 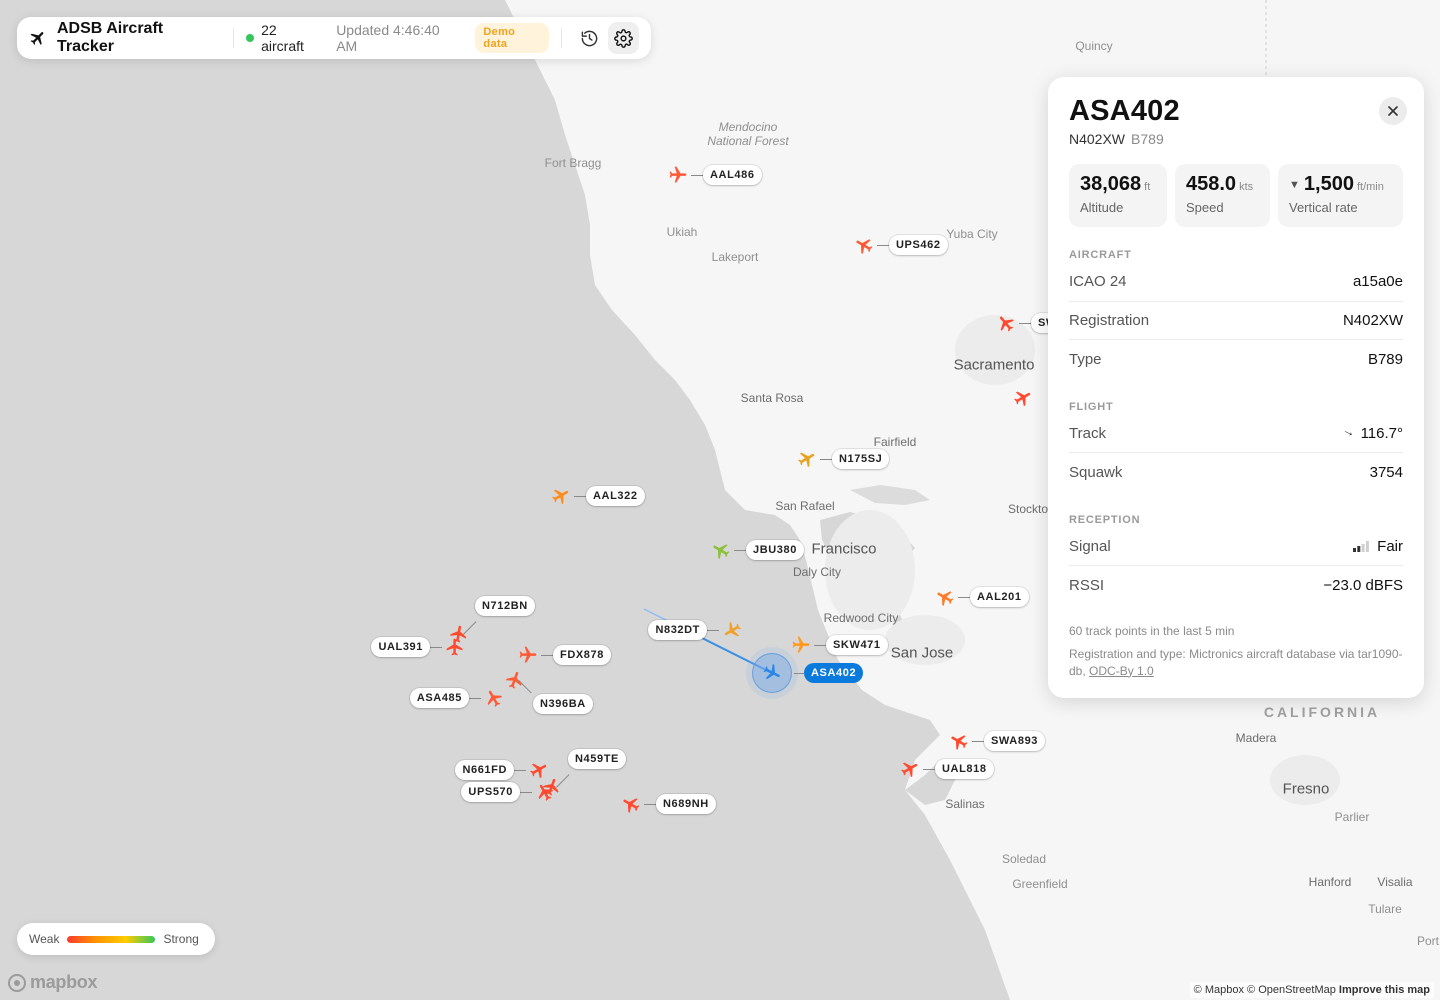 I want to click on row-rssi: RSSI −23.0 dBFS, so click(x=1236, y=585).